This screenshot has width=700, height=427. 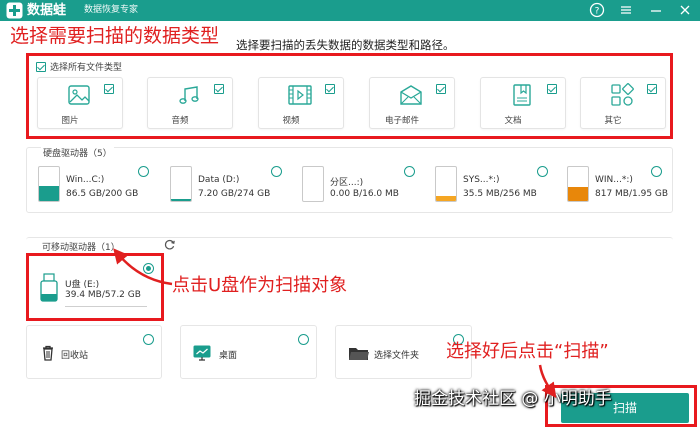 What do you see at coordinates (513, 121) in the screenshot?
I see `file-type-label: 文档` at bounding box center [513, 121].